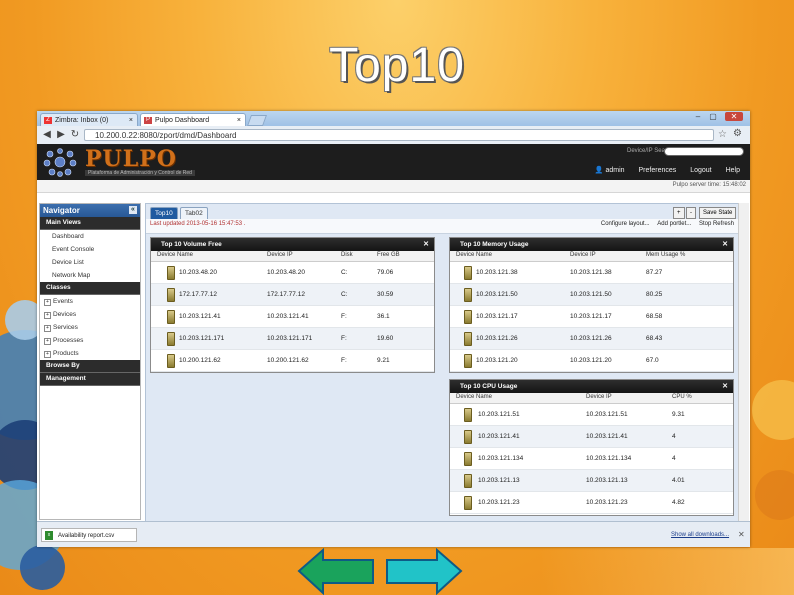  What do you see at coordinates (49, 535) in the screenshot?
I see `csv-file-icon: x` at bounding box center [49, 535].